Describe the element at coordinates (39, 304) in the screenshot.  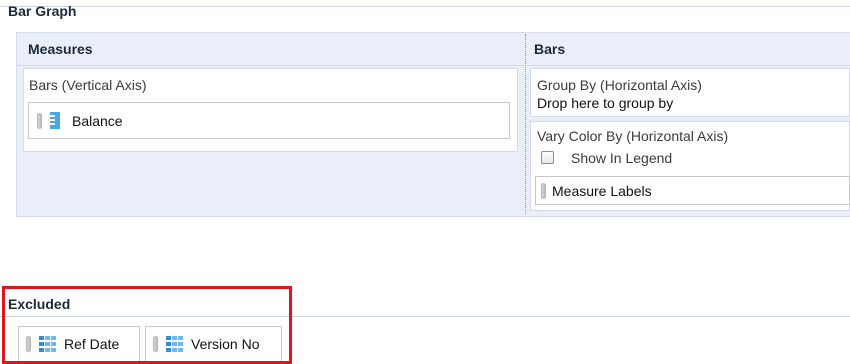
I see `excluded-title: Excluded` at that location.